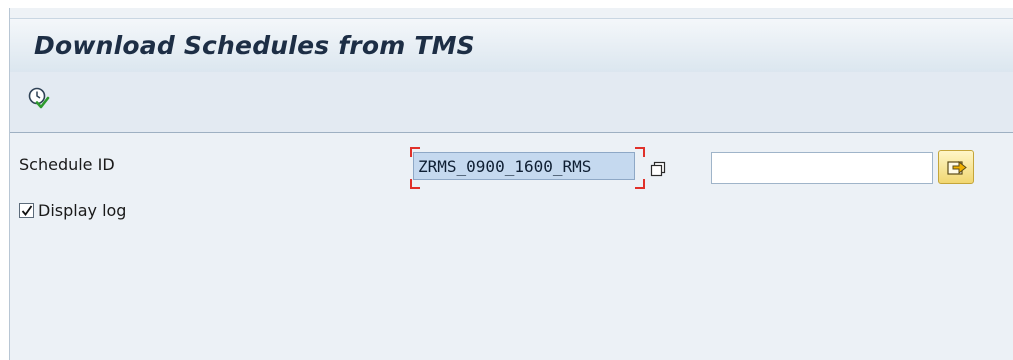 The height and width of the screenshot is (360, 1013). I want to click on checkmark-icon, so click(27, 210).